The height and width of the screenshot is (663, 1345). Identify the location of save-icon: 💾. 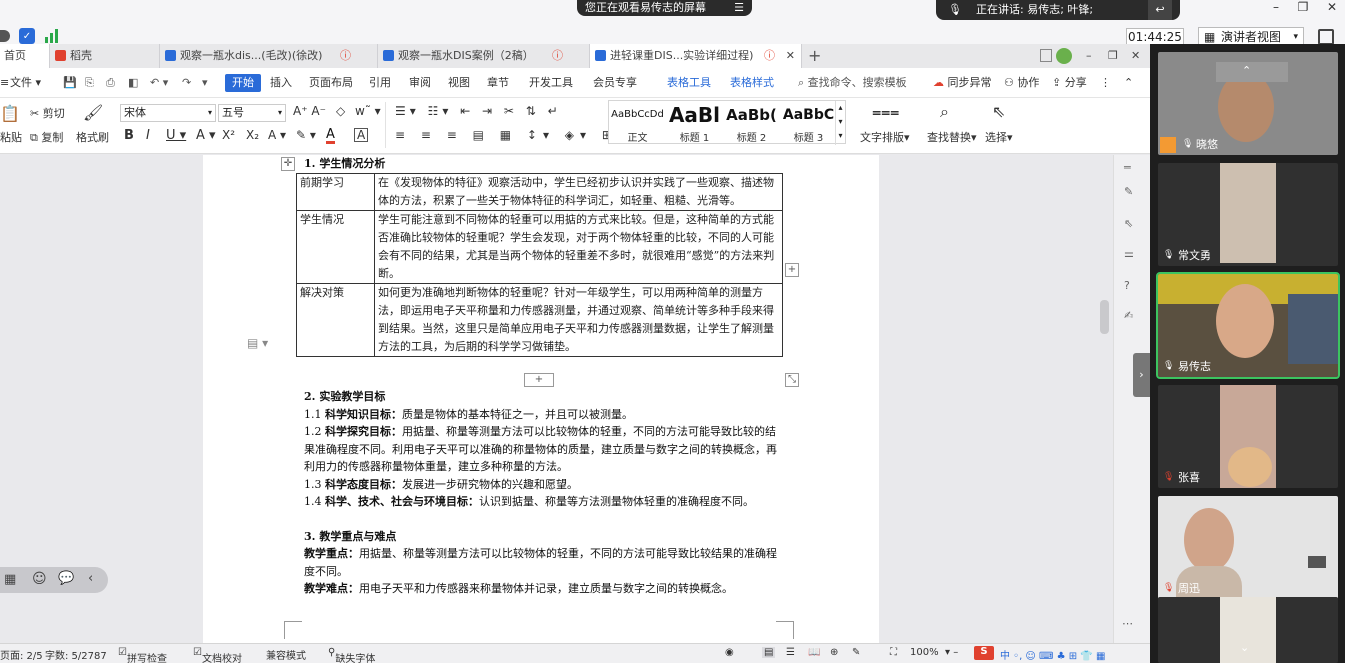
(70, 83).